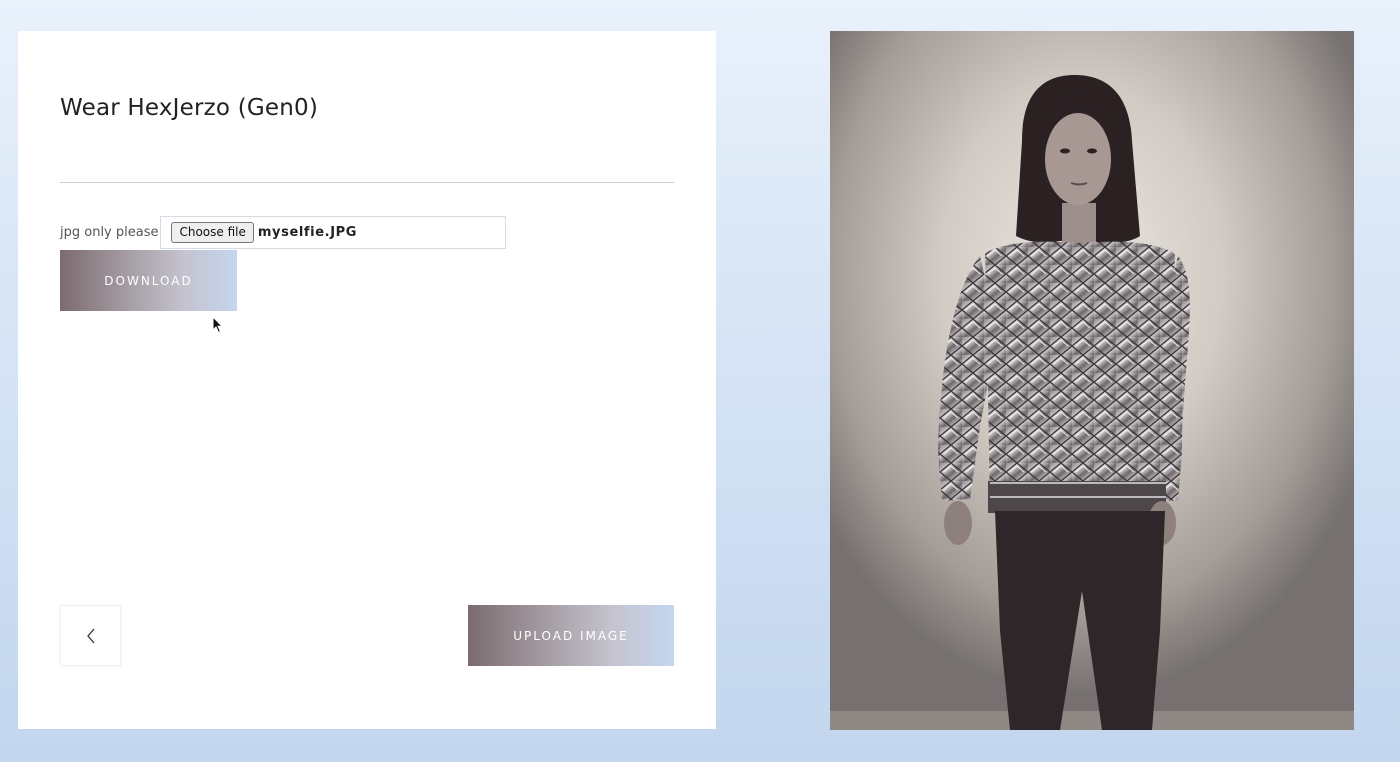 The image size is (1400, 762). I want to click on file-input-label: jpg only please, so click(109, 232).